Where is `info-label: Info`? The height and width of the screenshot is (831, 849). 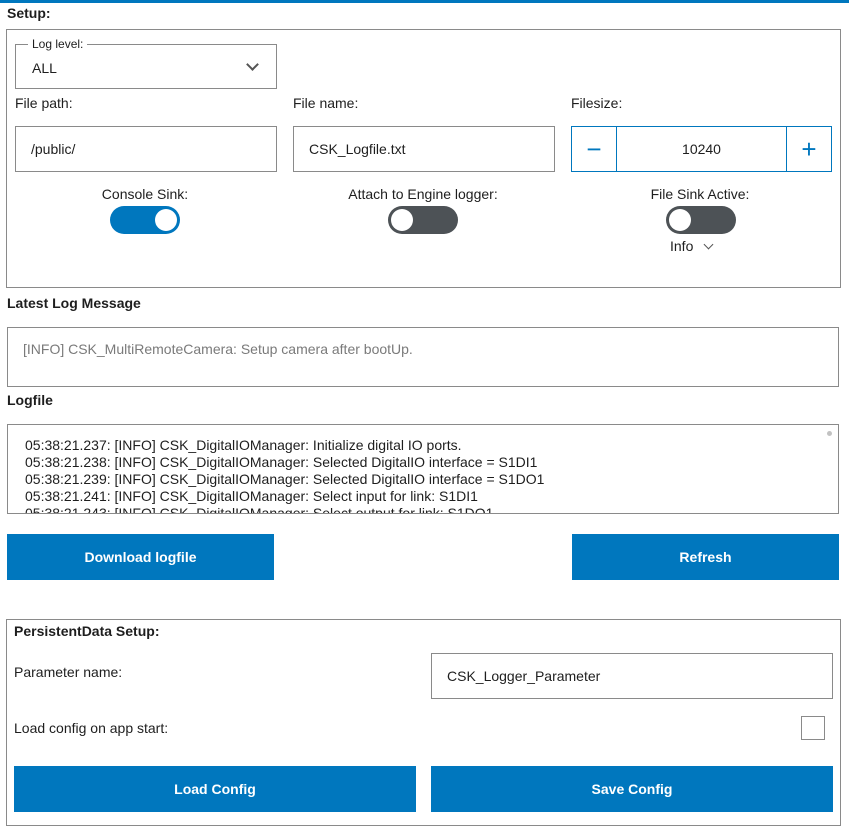
info-label: Info is located at coordinates (682, 246).